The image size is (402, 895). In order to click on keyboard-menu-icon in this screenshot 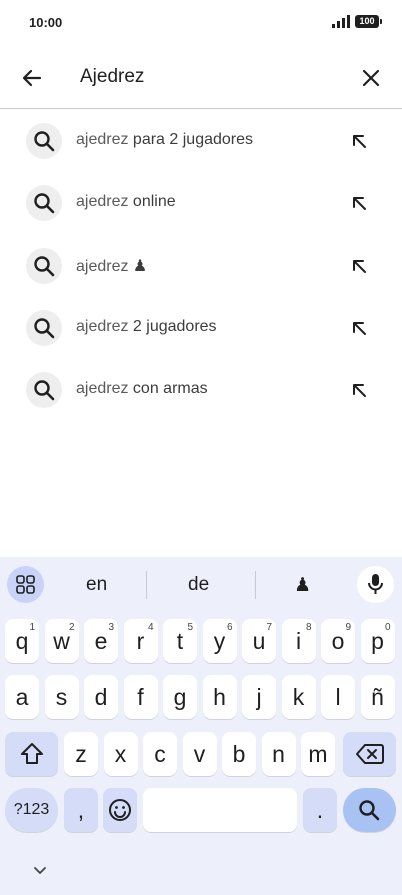, I will do `click(25, 584)`.